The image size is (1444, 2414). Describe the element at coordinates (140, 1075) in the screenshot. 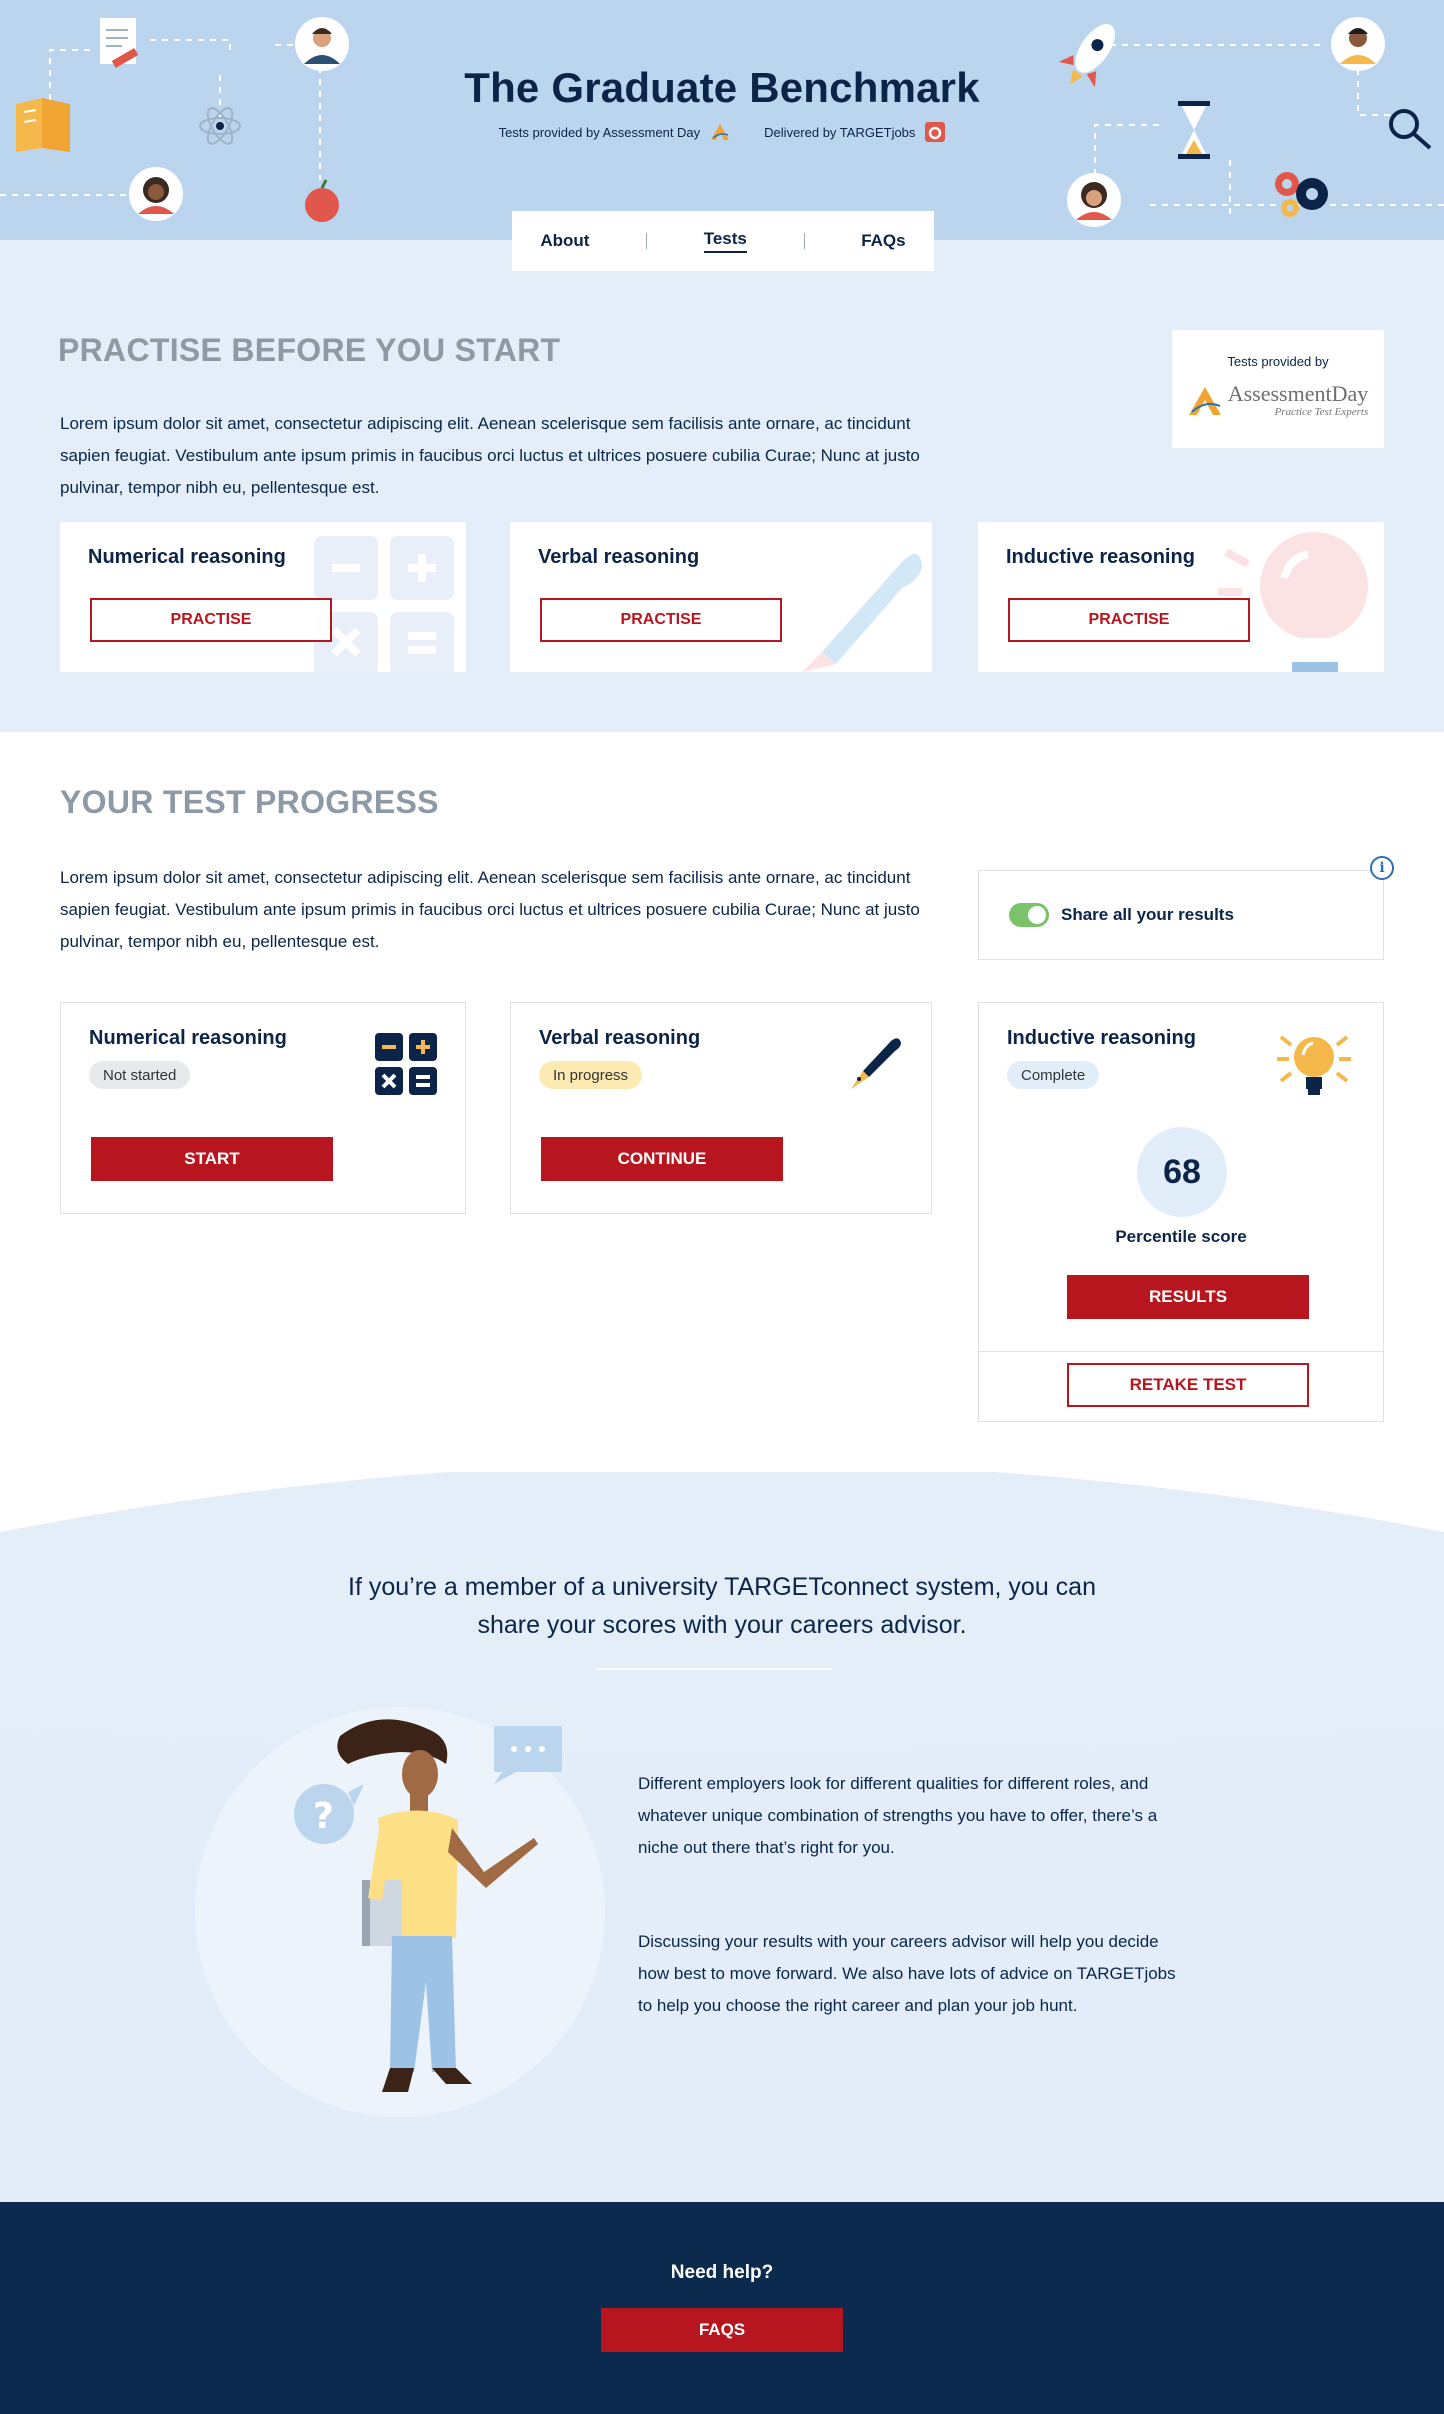

I see `status-badge: Not started` at that location.